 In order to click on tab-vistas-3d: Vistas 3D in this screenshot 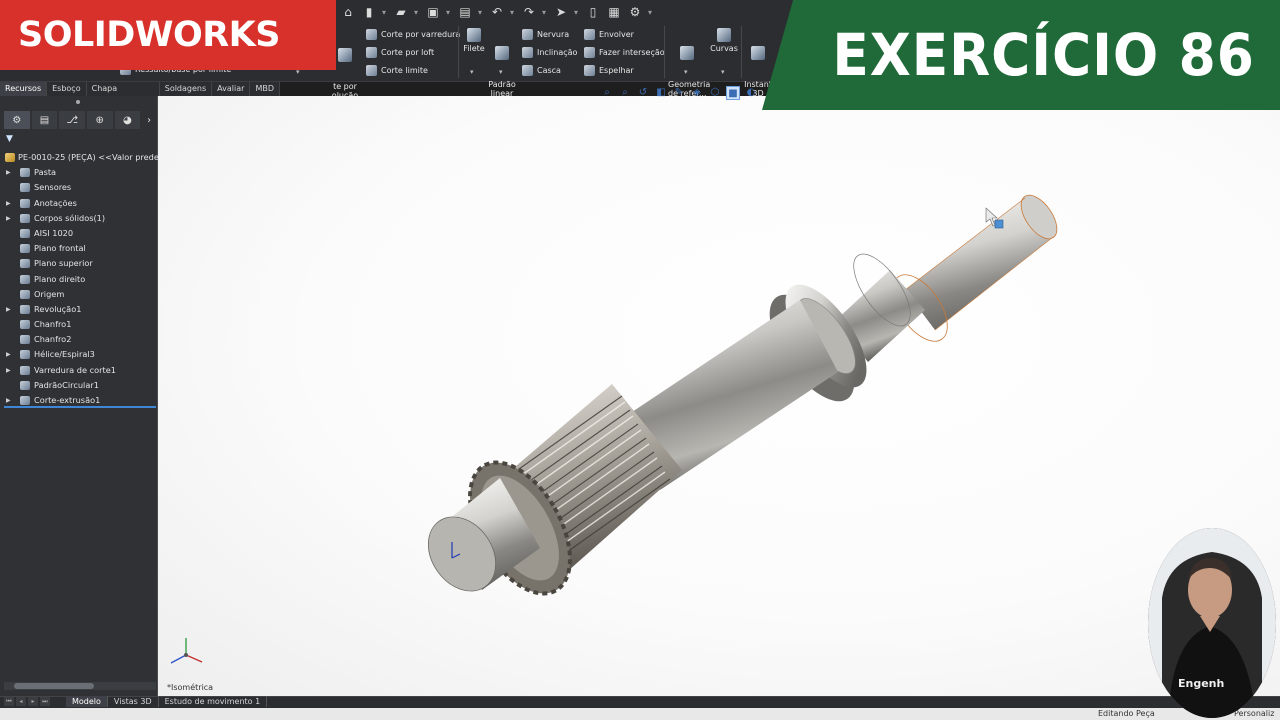, I will do `click(133, 701)`.